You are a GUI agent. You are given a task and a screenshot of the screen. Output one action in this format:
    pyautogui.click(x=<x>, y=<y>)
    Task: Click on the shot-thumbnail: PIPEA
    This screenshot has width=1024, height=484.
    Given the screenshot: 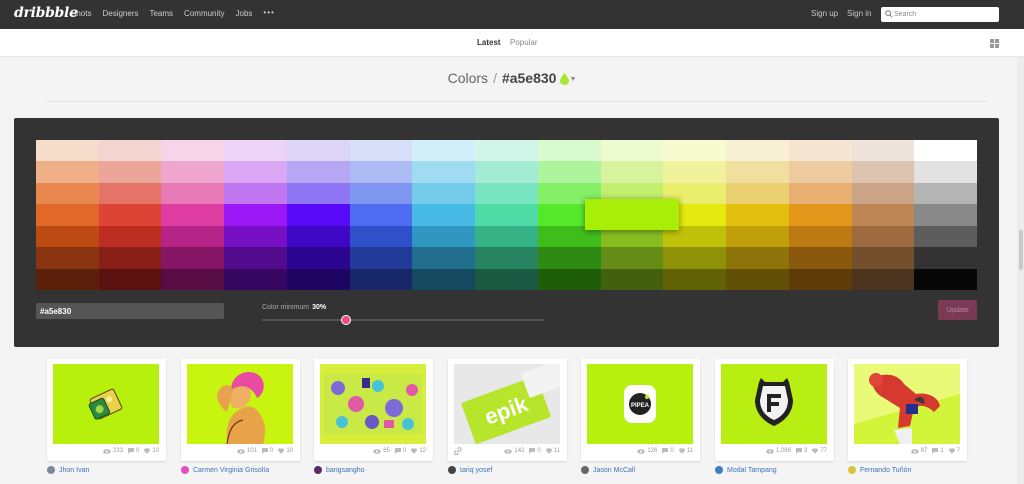 What is the action you would take?
    pyautogui.click(x=640, y=404)
    